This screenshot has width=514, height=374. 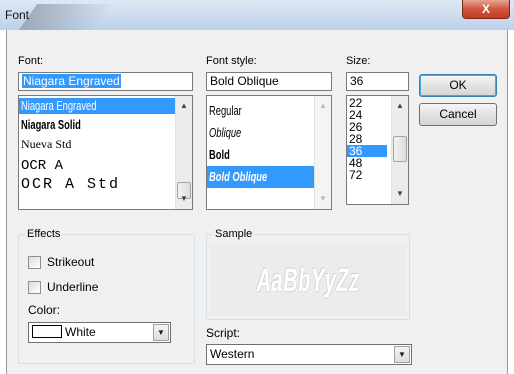 What do you see at coordinates (322, 152) in the screenshot?
I see `font-style-scrollbar: ▲ ▼` at bounding box center [322, 152].